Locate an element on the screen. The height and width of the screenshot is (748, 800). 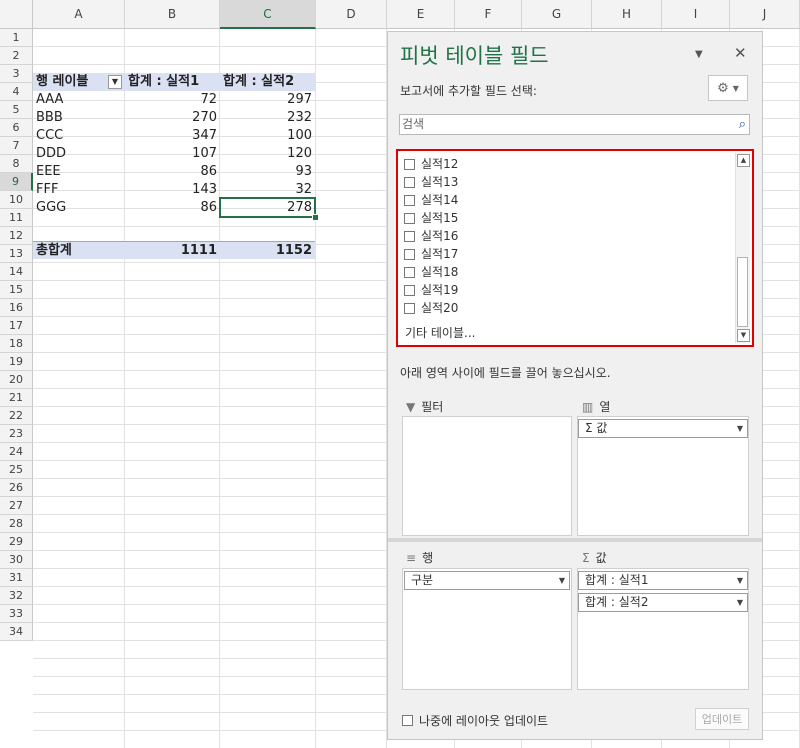
row-header-14: 14 is located at coordinates (16, 272).